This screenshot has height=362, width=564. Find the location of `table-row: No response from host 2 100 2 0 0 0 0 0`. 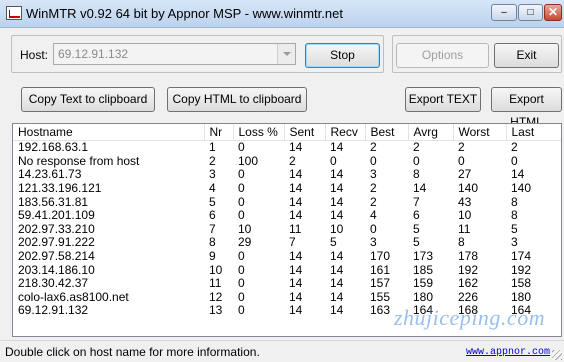

table-row: No response from host 2 100 2 0 0 0 0 0 is located at coordinates (287, 162).